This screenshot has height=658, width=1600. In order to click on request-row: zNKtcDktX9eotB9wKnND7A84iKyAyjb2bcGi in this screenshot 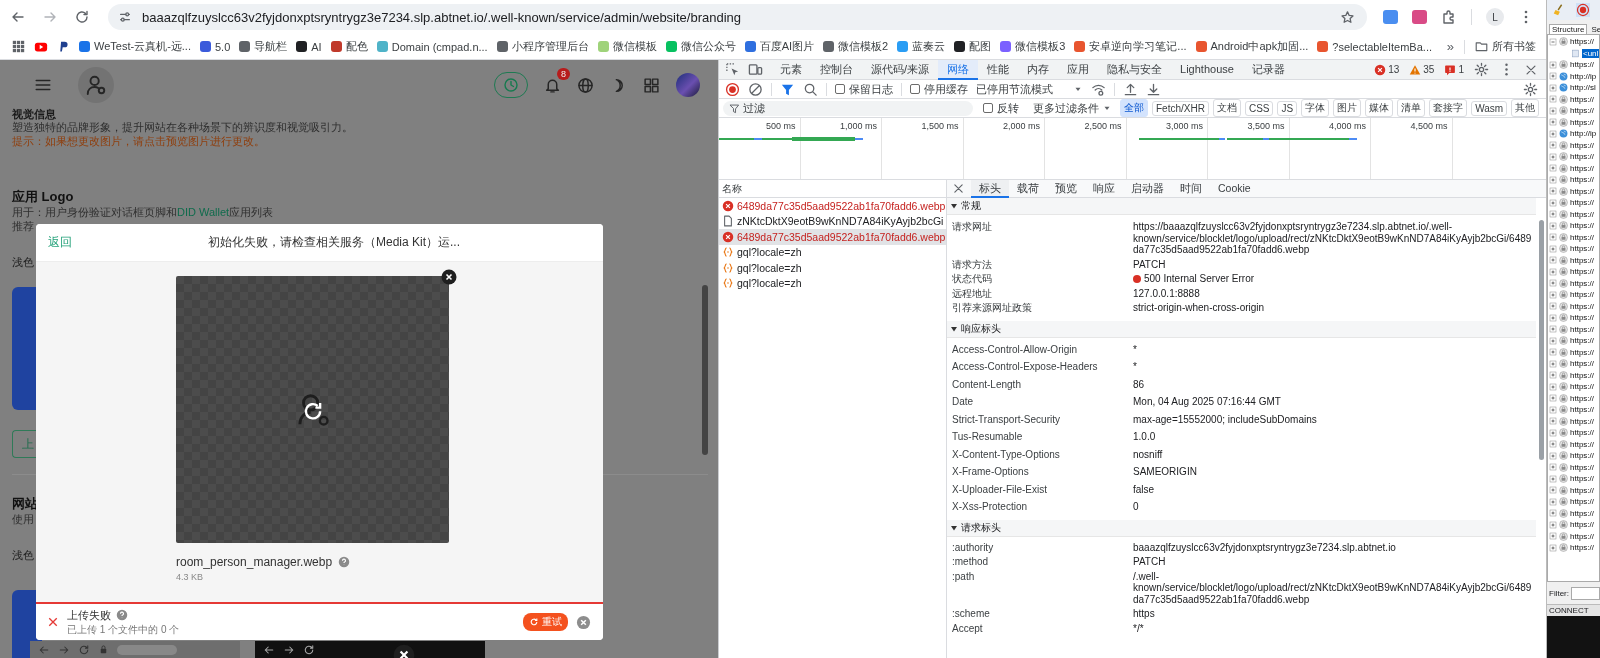, I will do `click(832, 221)`.